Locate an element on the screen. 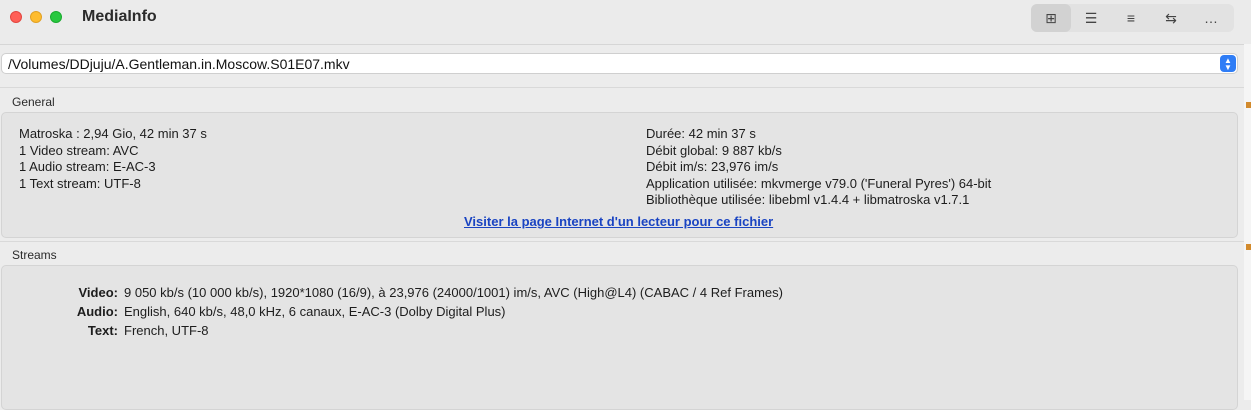 Image resolution: width=1251 pixels, height=410 pixels. audio-stream-label: Audio: is located at coordinates (97, 311).